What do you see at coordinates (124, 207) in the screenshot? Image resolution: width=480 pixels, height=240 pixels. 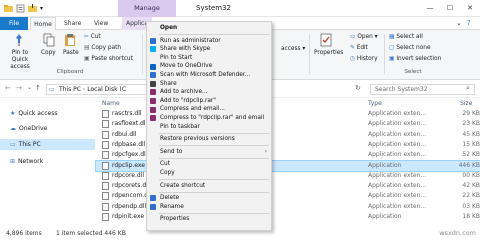 I see `file-name-cell: rdpendp.dll` at bounding box center [124, 207].